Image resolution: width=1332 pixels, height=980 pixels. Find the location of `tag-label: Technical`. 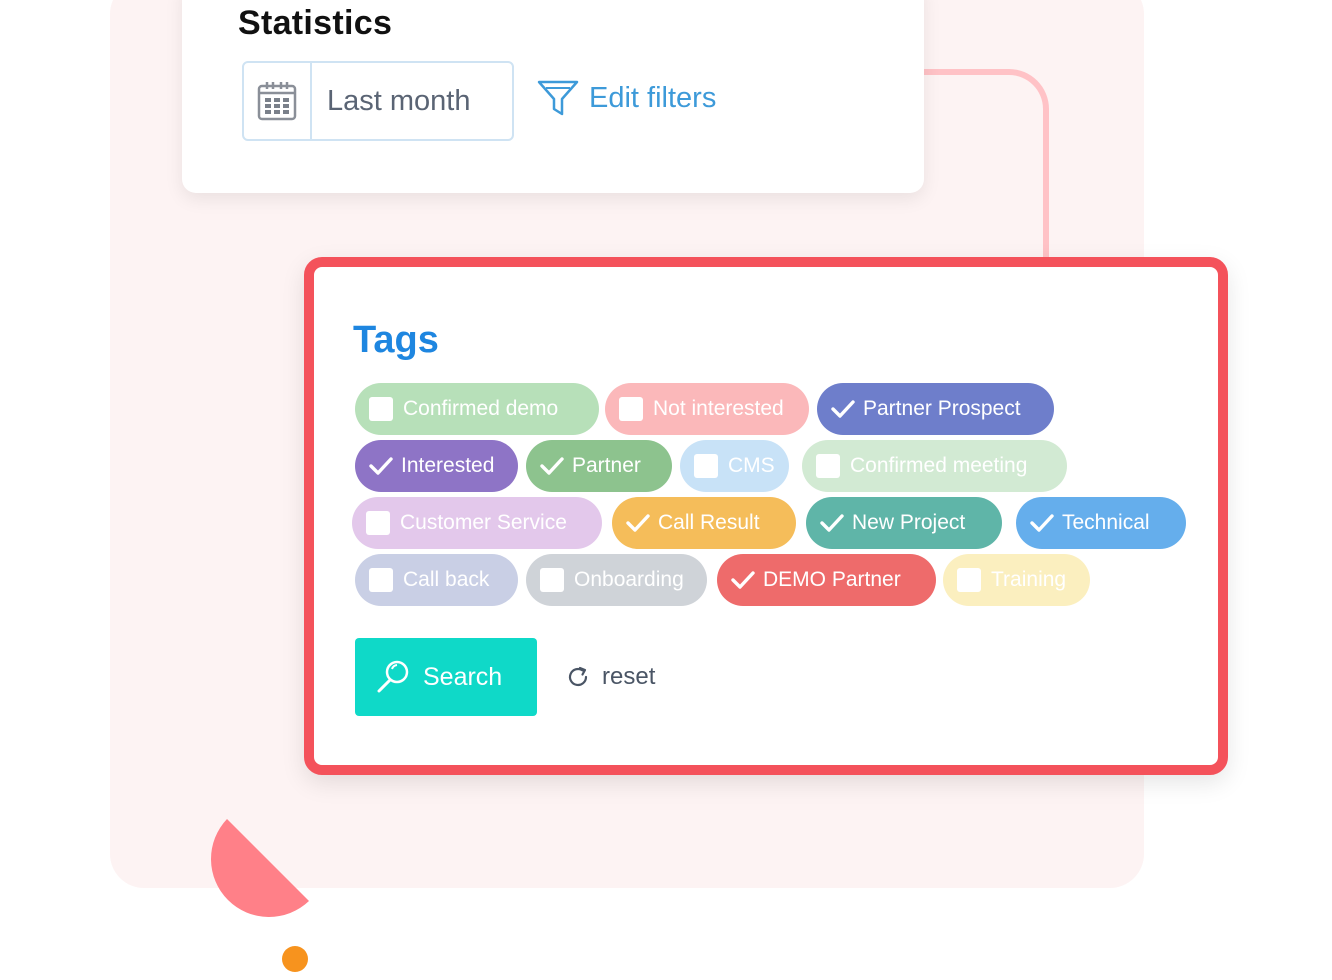

tag-label: Technical is located at coordinates (1106, 522).